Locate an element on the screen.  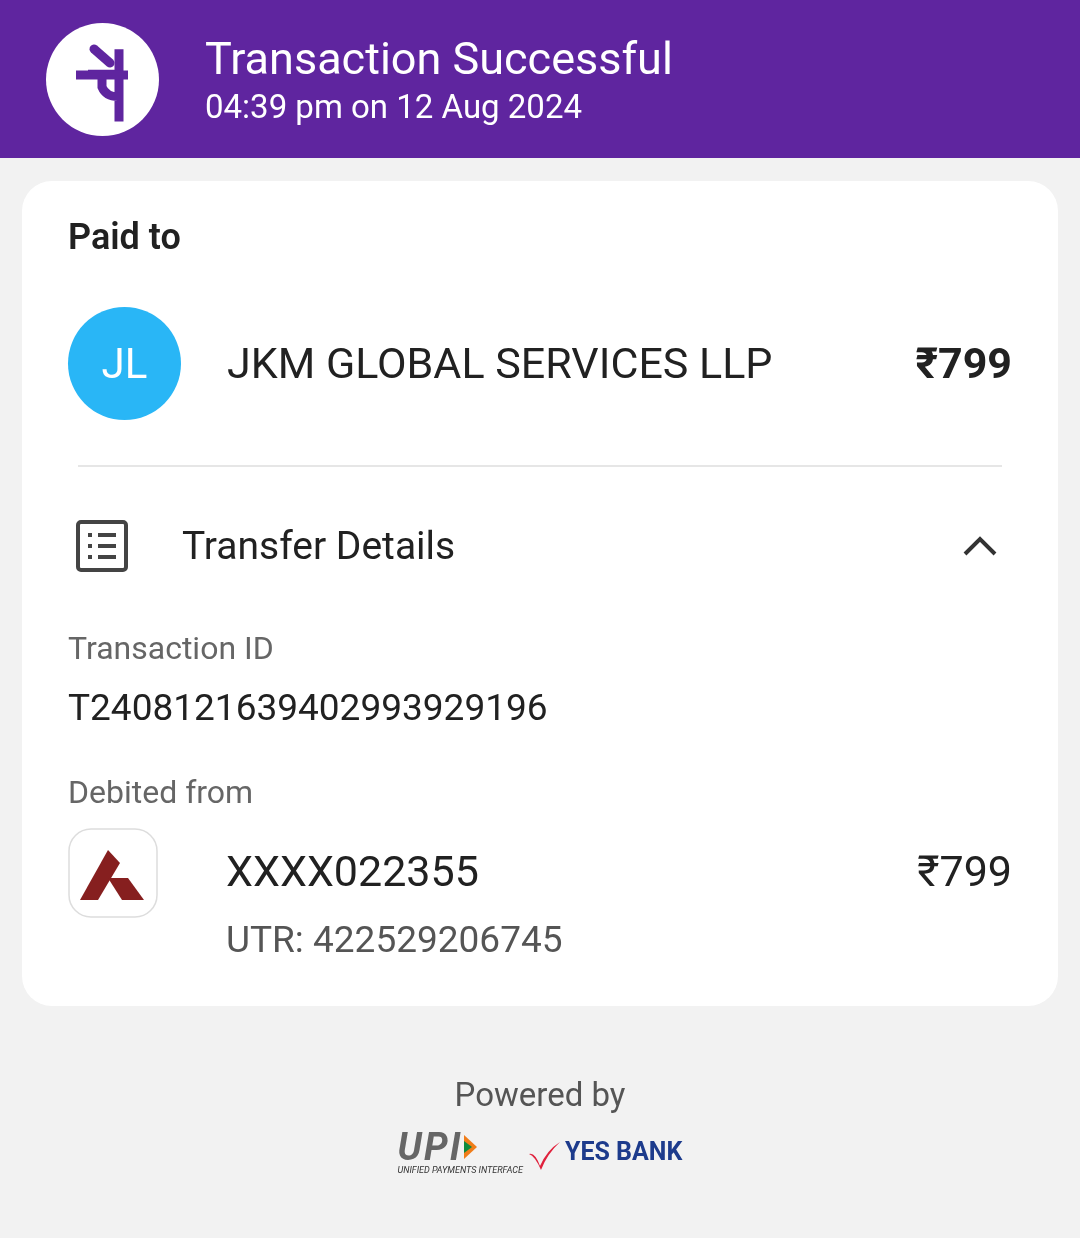
debited-amount: ₹799 is located at coordinates (964, 870).